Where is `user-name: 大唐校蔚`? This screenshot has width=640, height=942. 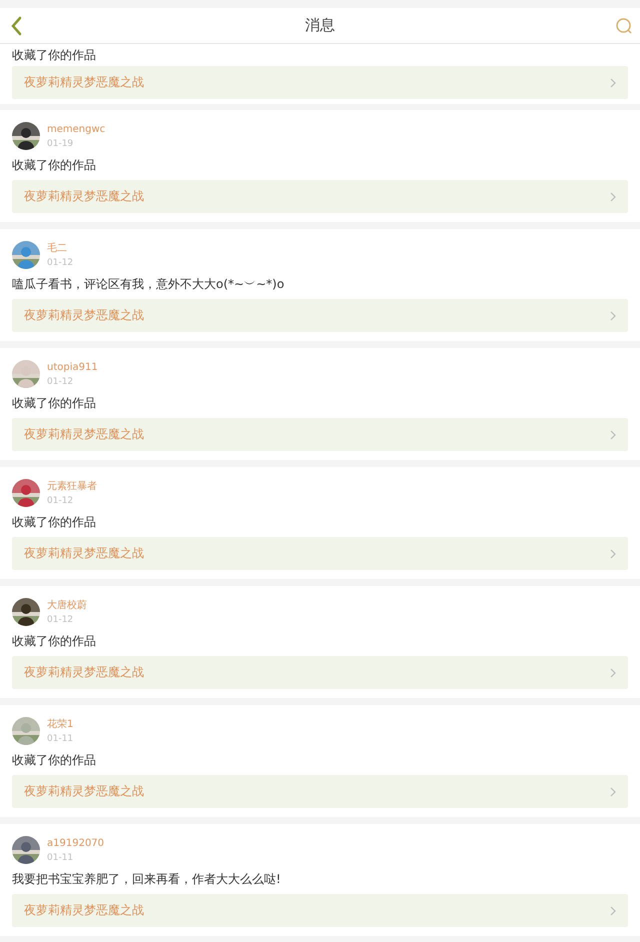 user-name: 大唐校蔚 is located at coordinates (67, 606).